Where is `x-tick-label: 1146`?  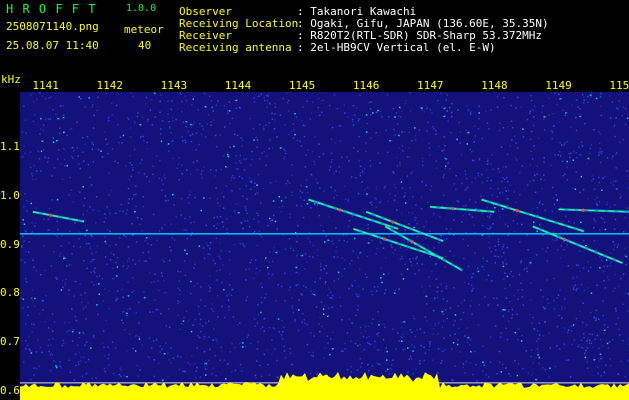 x-tick-label: 1146 is located at coordinates (366, 85).